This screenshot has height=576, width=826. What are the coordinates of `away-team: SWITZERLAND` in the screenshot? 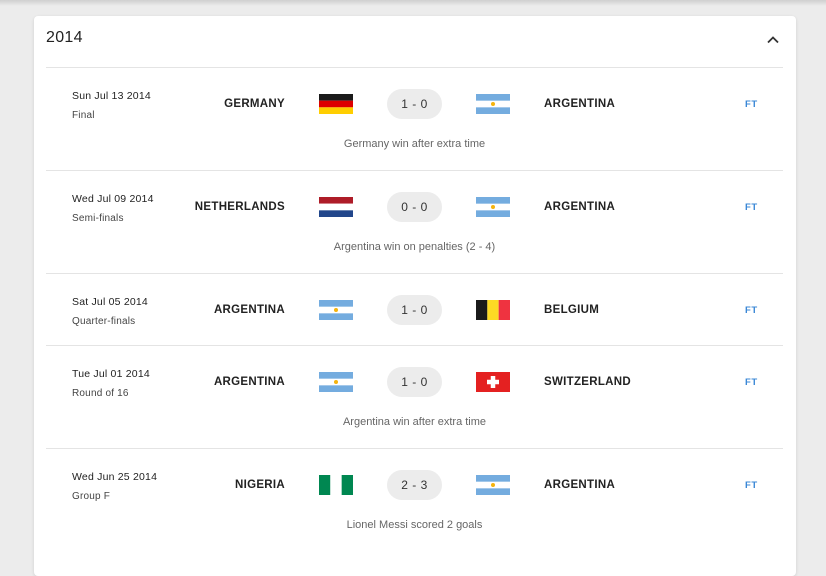 It's located at (587, 382).